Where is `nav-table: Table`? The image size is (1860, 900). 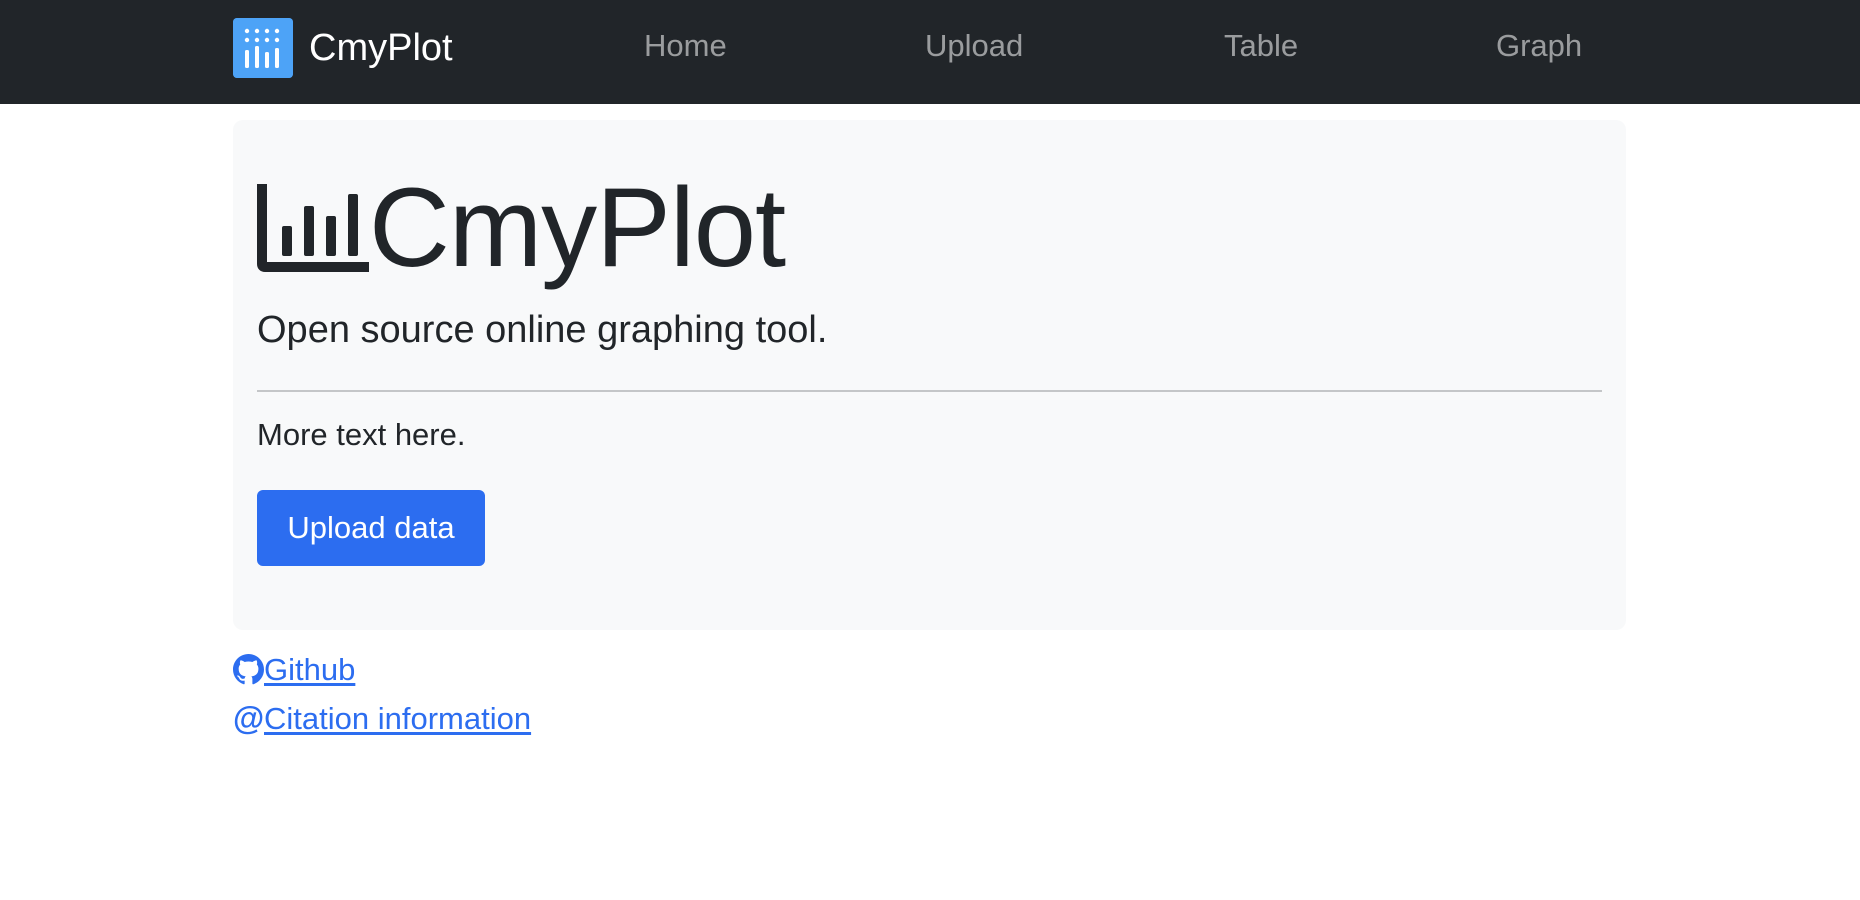
nav-table: Table is located at coordinates (1261, 45).